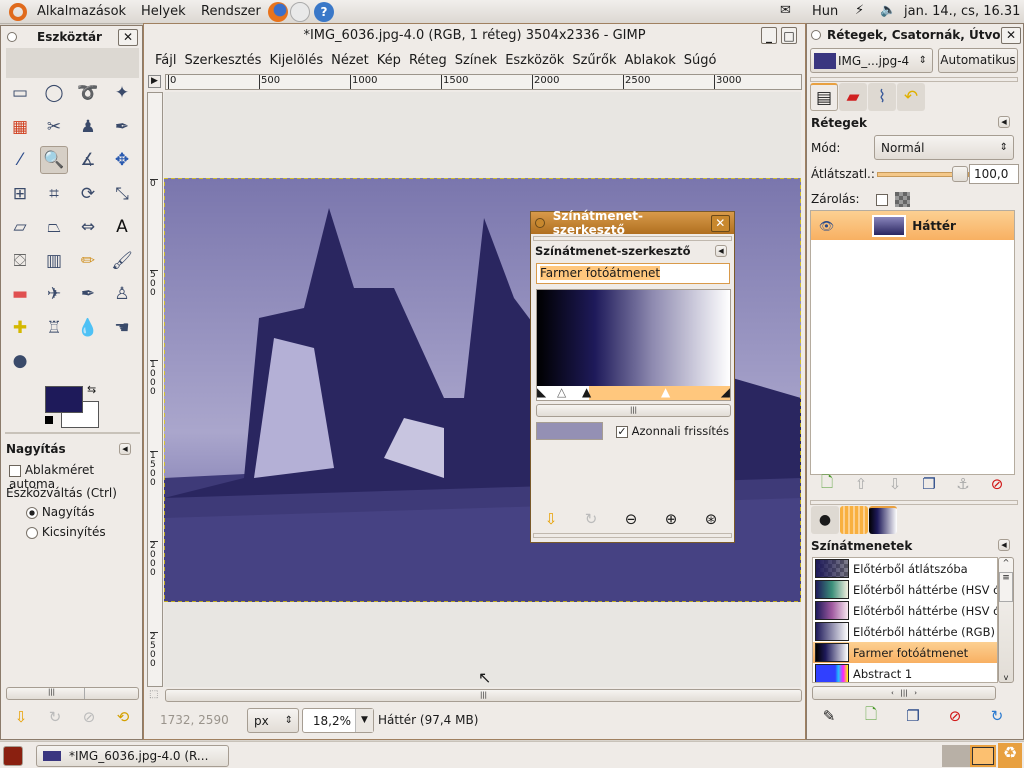  Describe the element at coordinates (18, 12) in the screenshot. I see `ubuntu-logo-icon` at that location.